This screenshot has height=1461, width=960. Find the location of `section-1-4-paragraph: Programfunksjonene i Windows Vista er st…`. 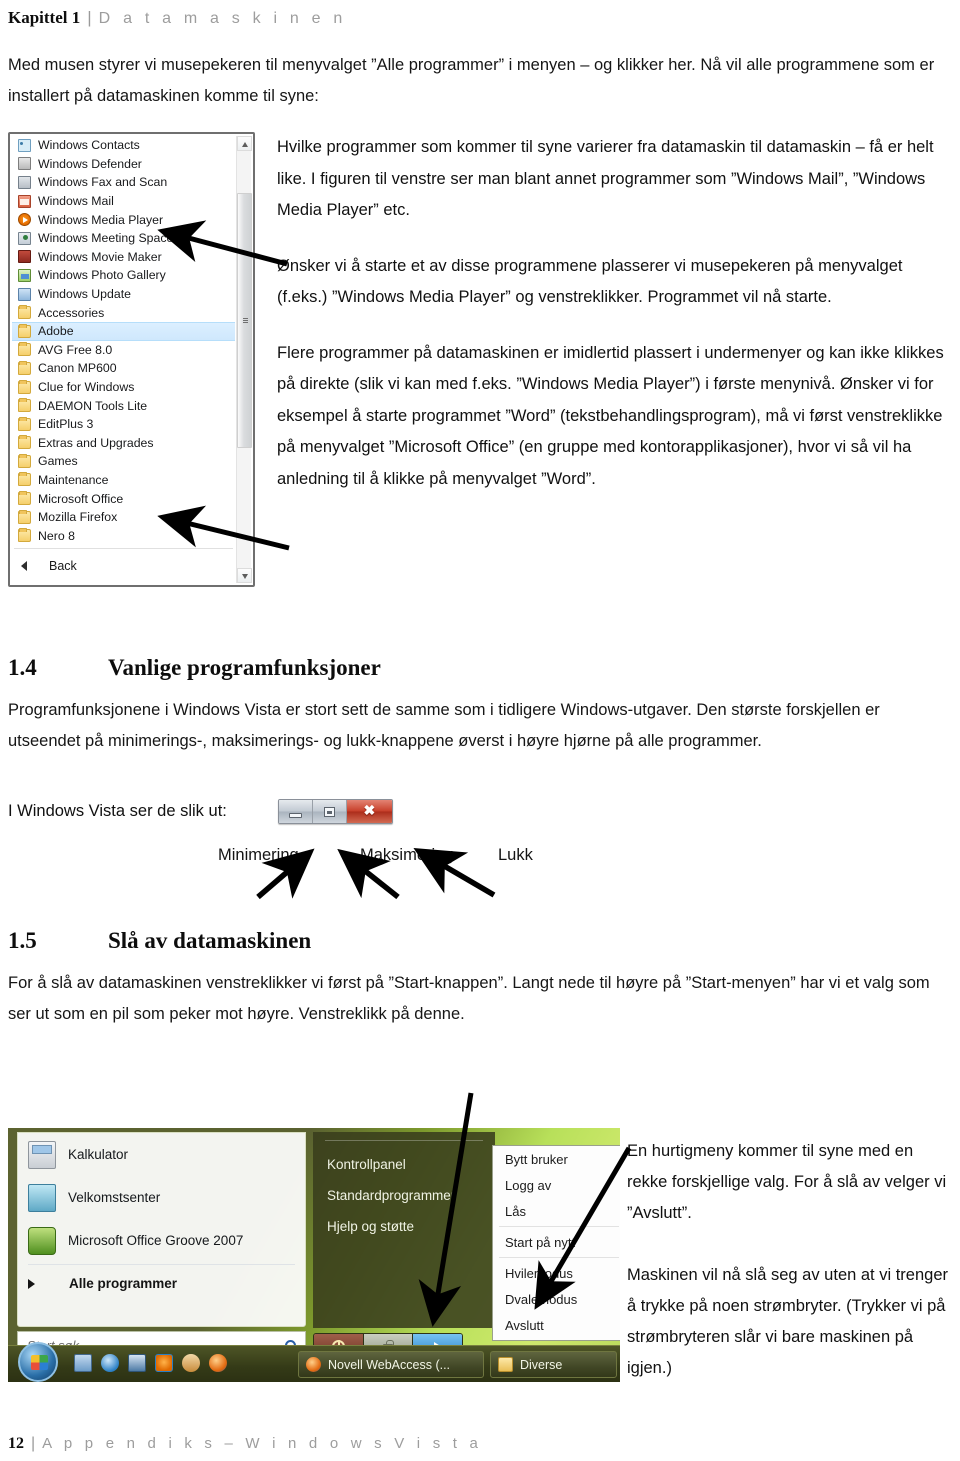

section-1-4-paragraph: Programfunksjonene i Windows Vista er st… is located at coordinates (444, 725).